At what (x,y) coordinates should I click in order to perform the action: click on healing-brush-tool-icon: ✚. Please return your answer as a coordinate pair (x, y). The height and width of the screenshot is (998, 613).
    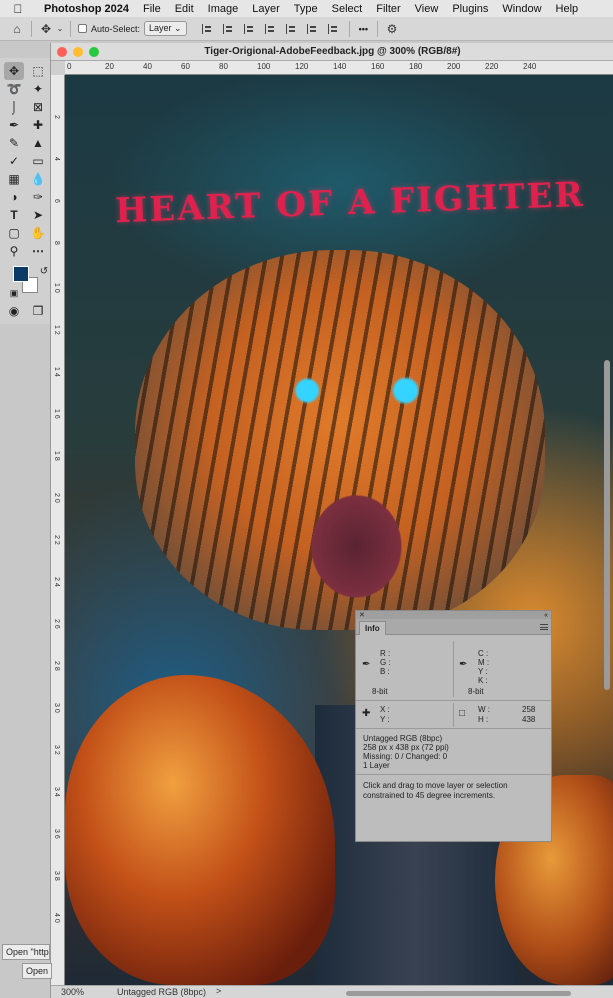
    Looking at the image, I should click on (38, 125).